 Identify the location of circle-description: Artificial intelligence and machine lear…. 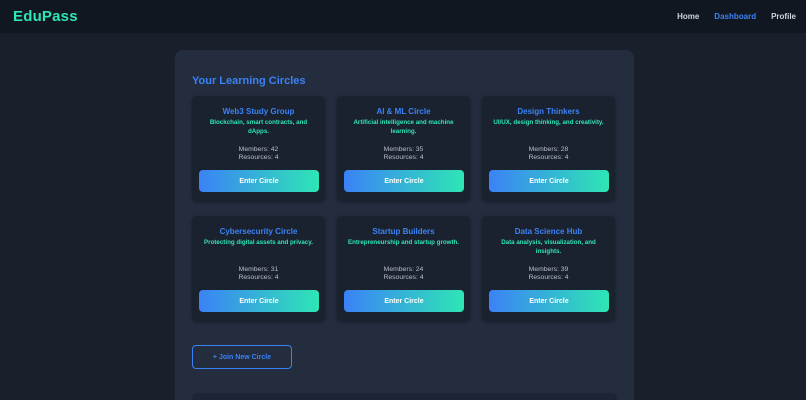
(403, 127).